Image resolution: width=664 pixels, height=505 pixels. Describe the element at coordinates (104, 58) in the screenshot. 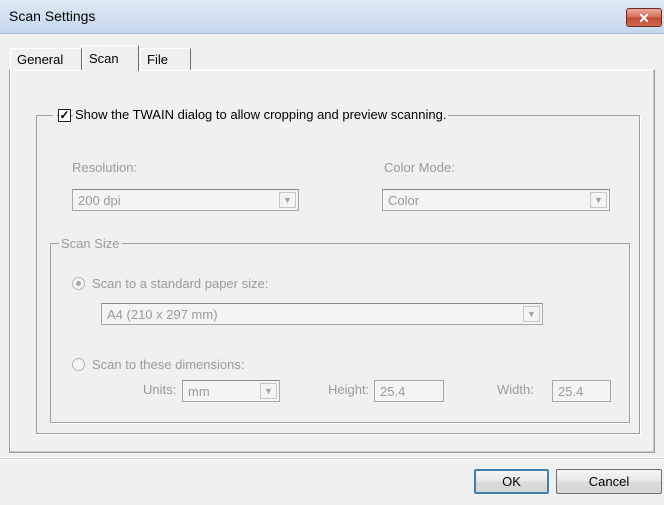

I see `tab-scan-label: Scan` at that location.